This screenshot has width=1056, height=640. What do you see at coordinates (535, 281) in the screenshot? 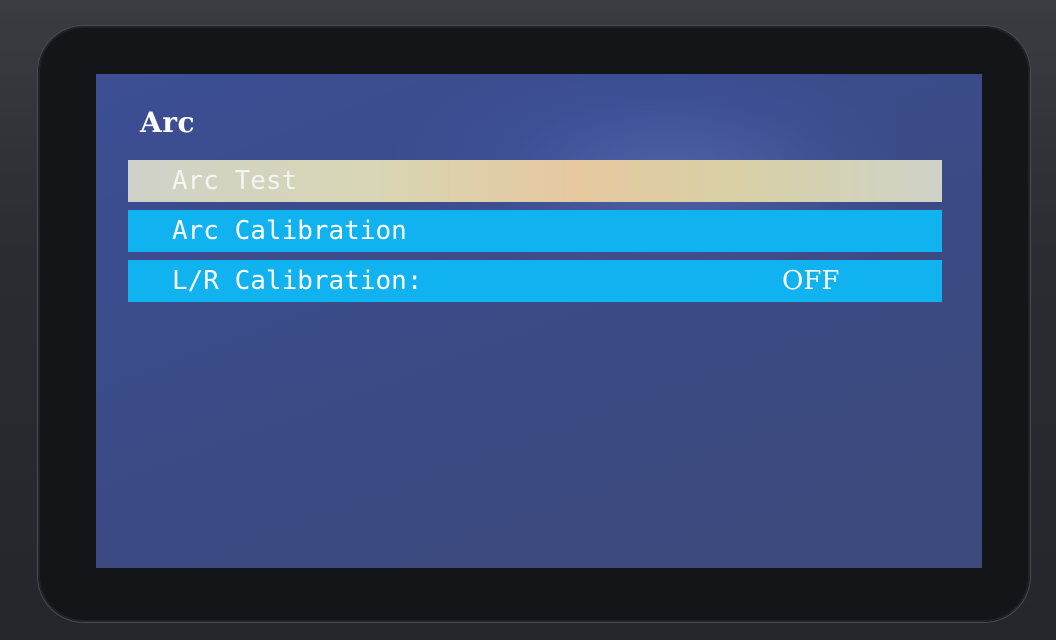
I see `menu-item-lr-calibration: L/R Calibration: OFF` at bounding box center [535, 281].